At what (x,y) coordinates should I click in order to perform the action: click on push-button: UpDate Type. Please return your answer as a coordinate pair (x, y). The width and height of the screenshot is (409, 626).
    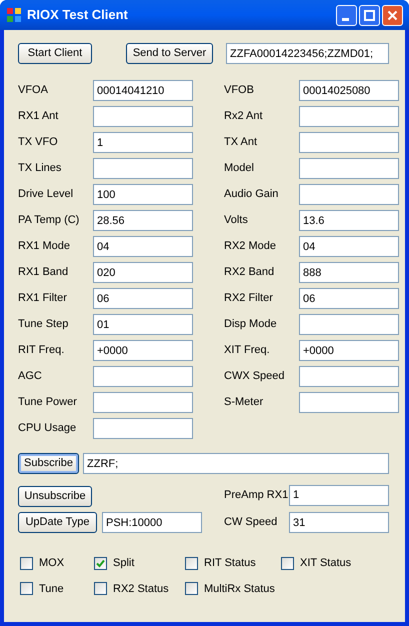
    Looking at the image, I should click on (57, 522).